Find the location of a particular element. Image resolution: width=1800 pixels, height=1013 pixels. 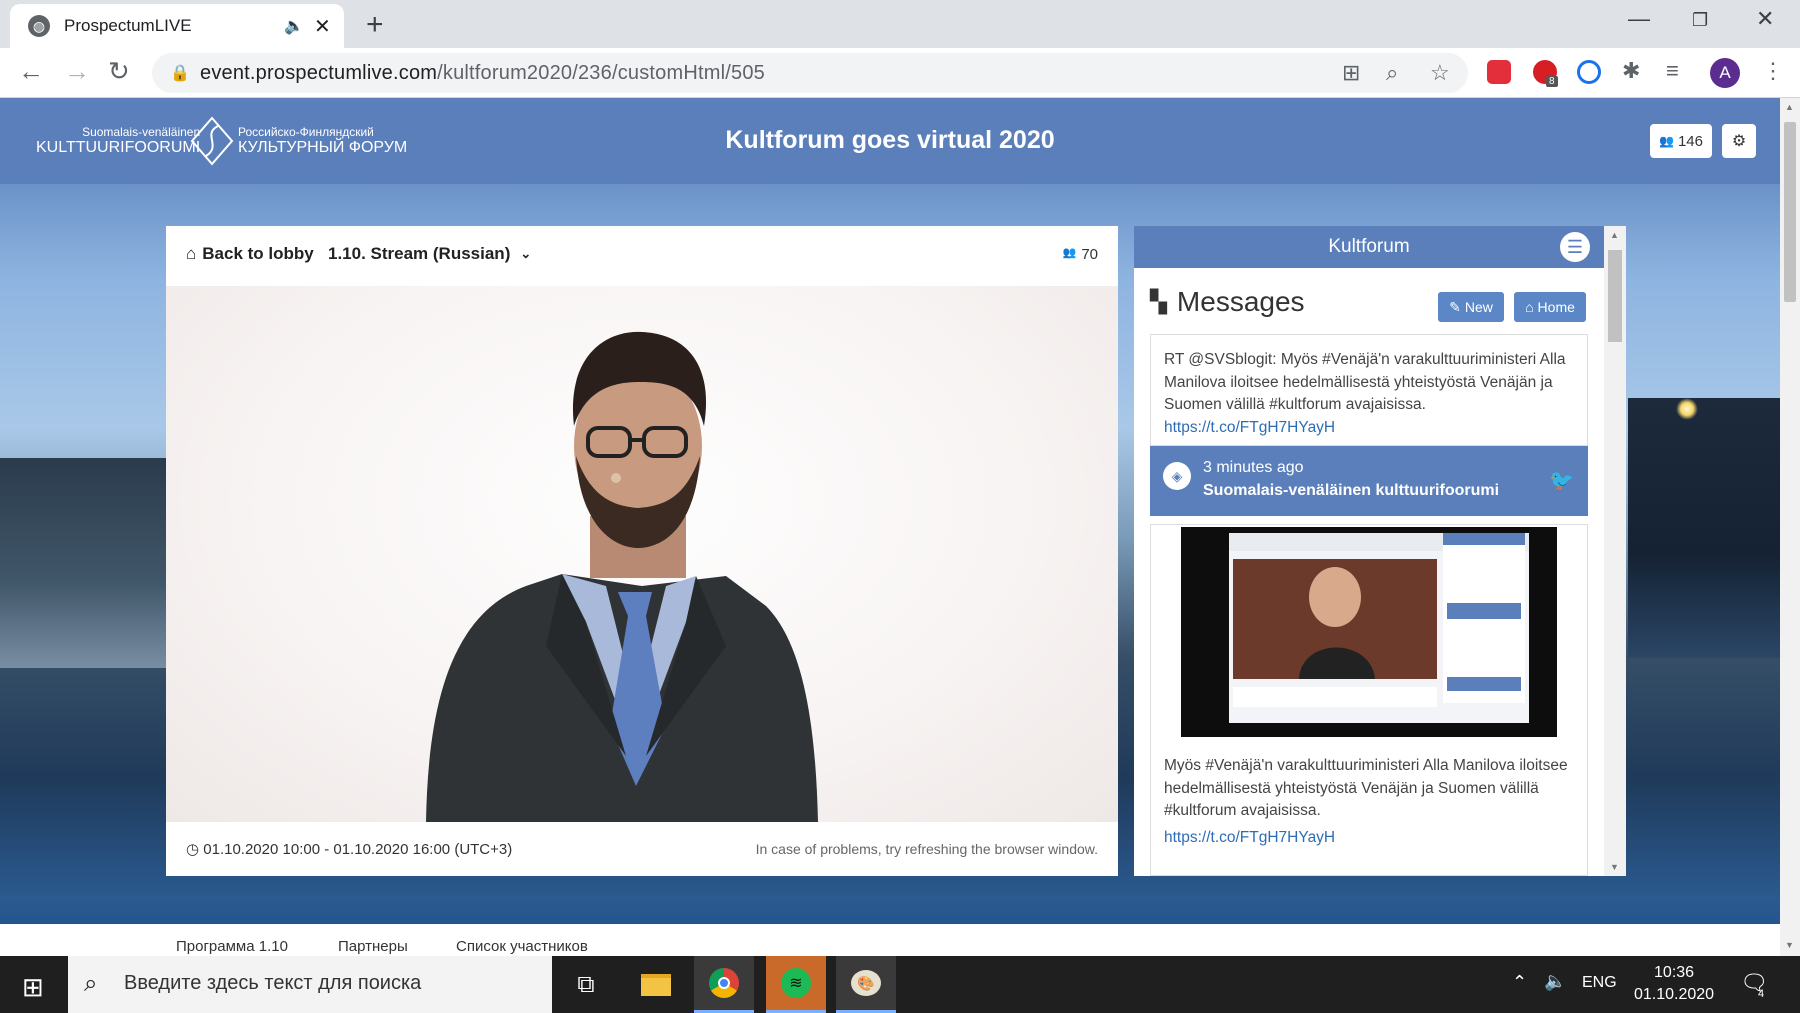

page-title: Kultforum goes virtual 2020 is located at coordinates (890, 140).